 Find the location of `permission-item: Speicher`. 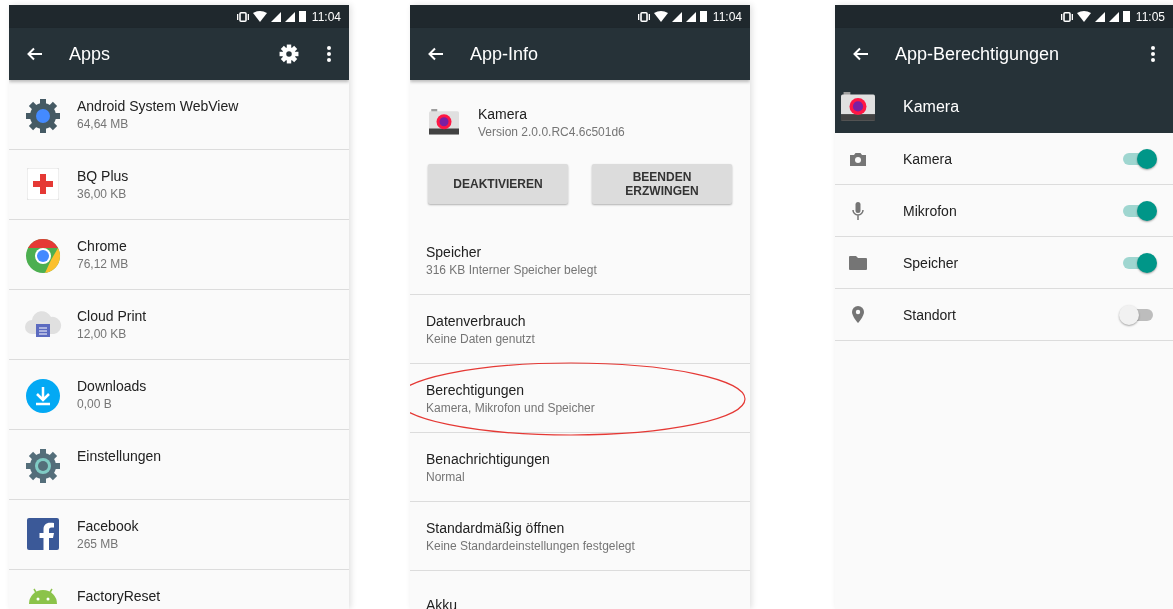

permission-item: Speicher is located at coordinates (1004, 263).